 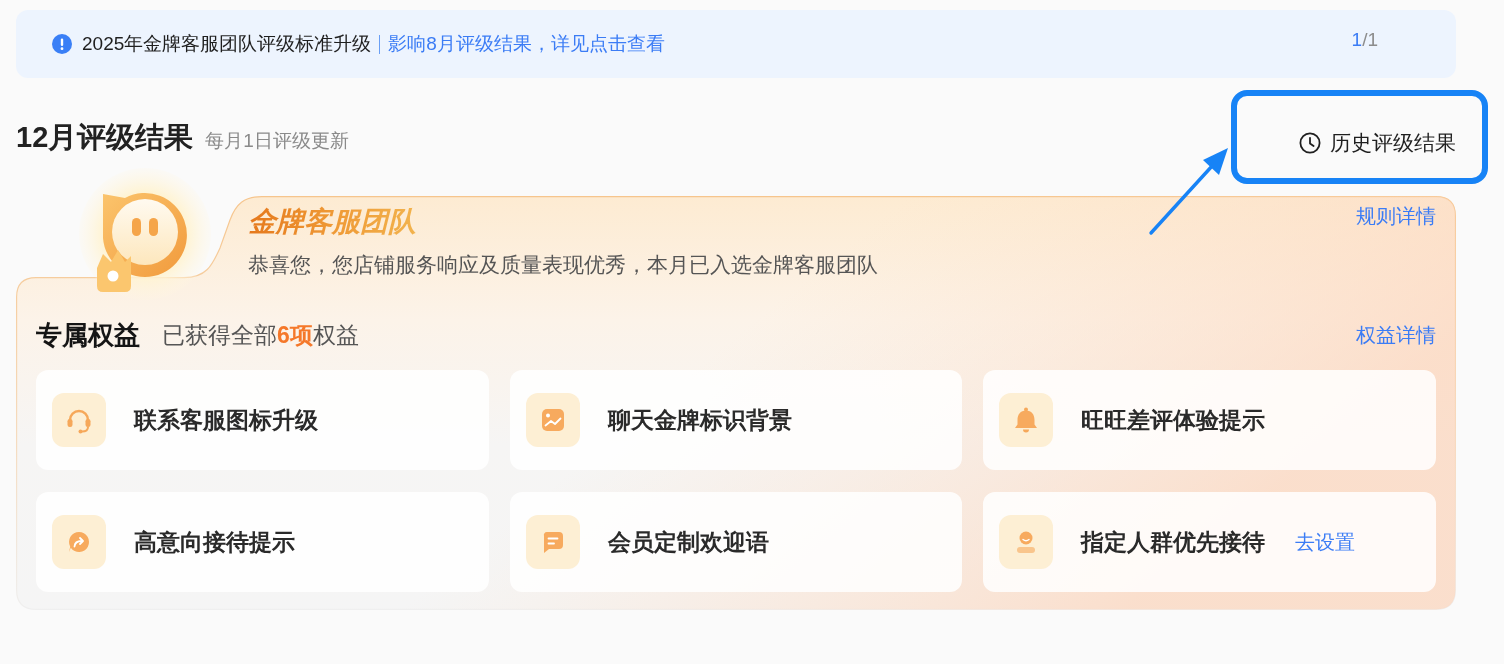 I want to click on benefits-summary: 已获得全部6项权益, so click(x=260, y=335).